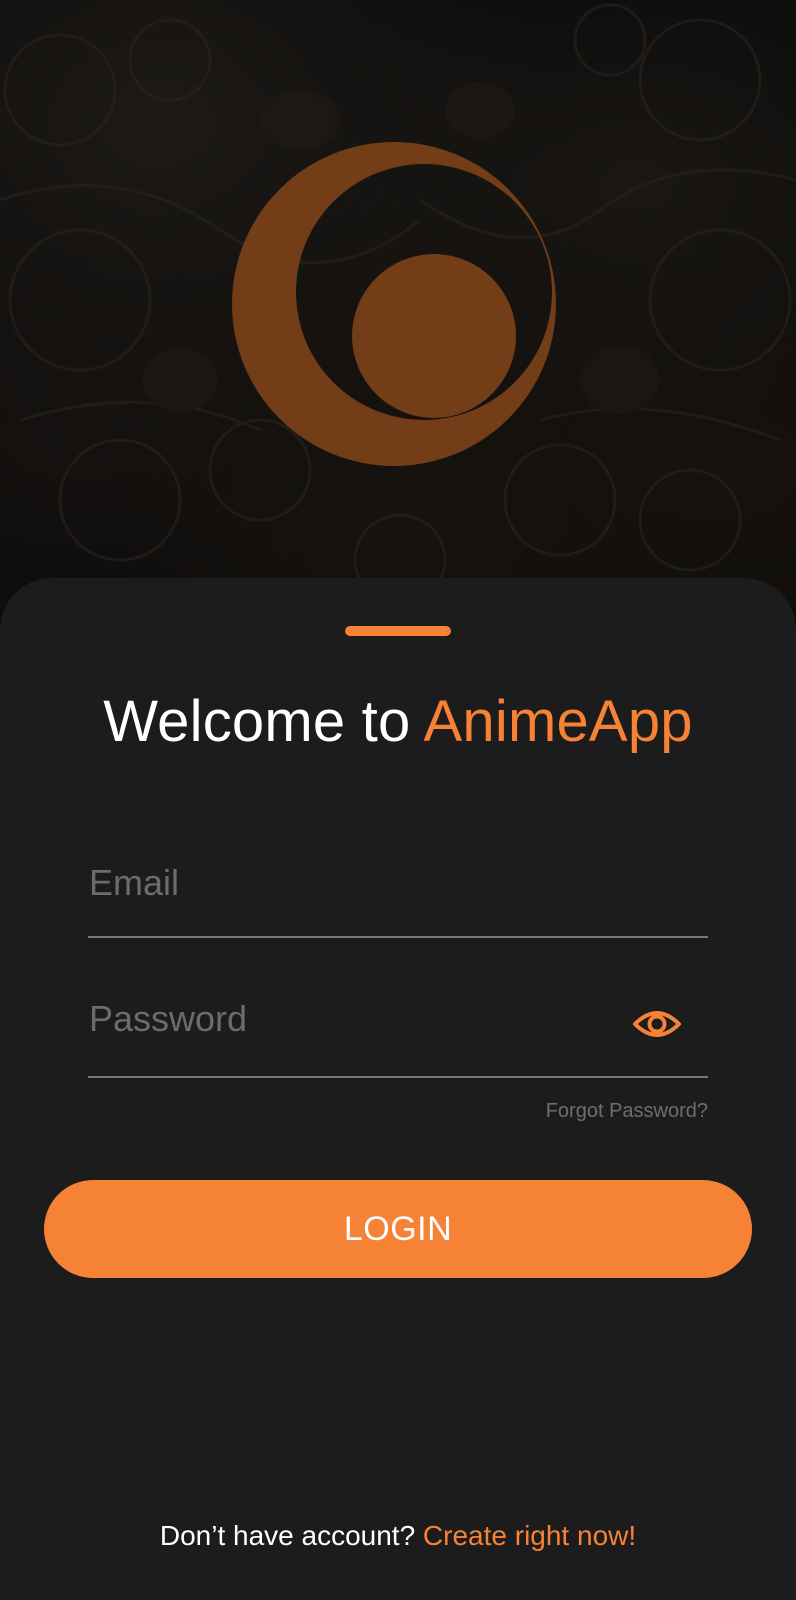  Describe the element at coordinates (398, 896) in the screenshot. I see `email-field: Email` at that location.